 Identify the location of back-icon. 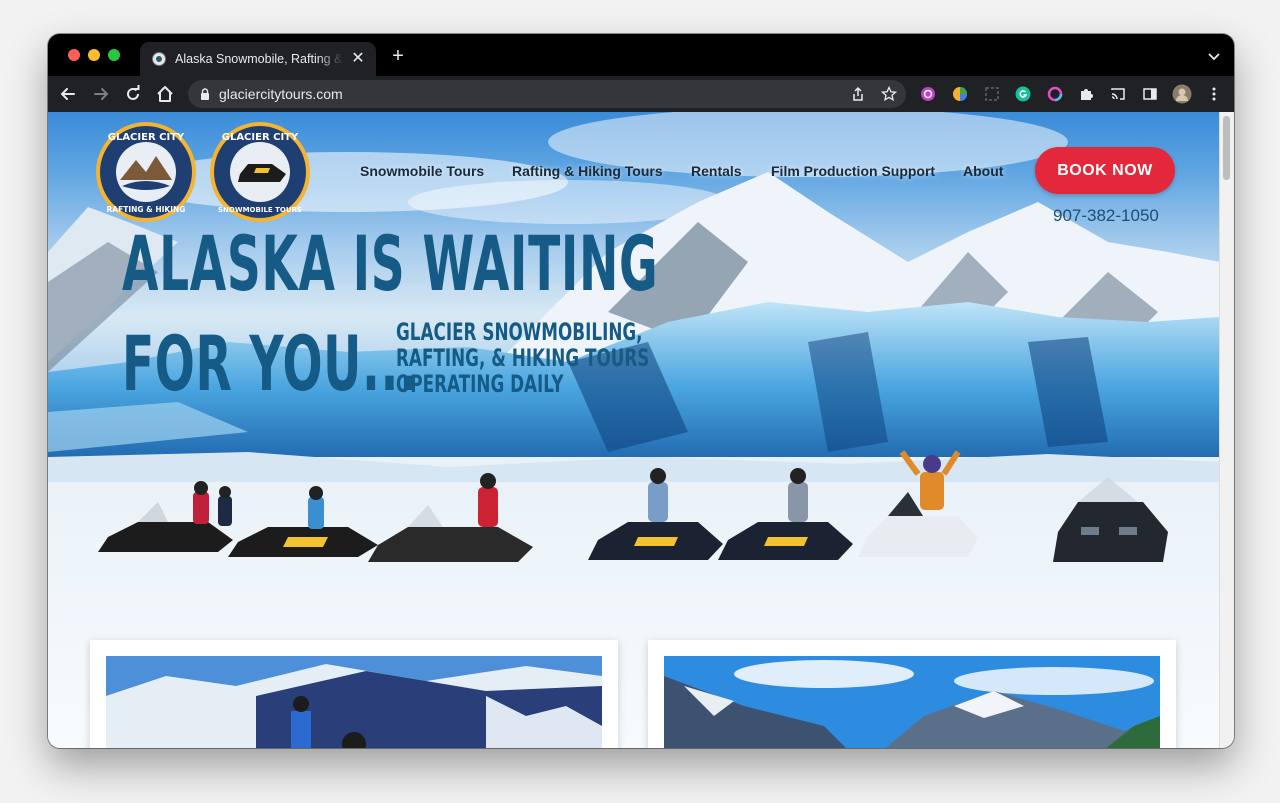
(68, 94).